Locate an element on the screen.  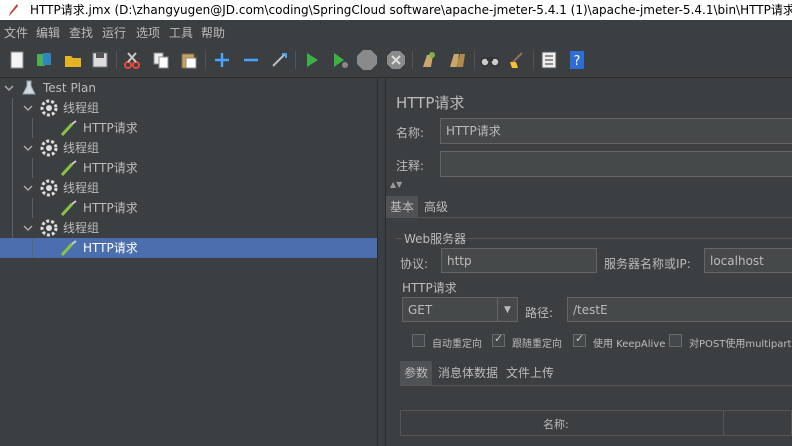
function-helper-icon is located at coordinates (549, 60).